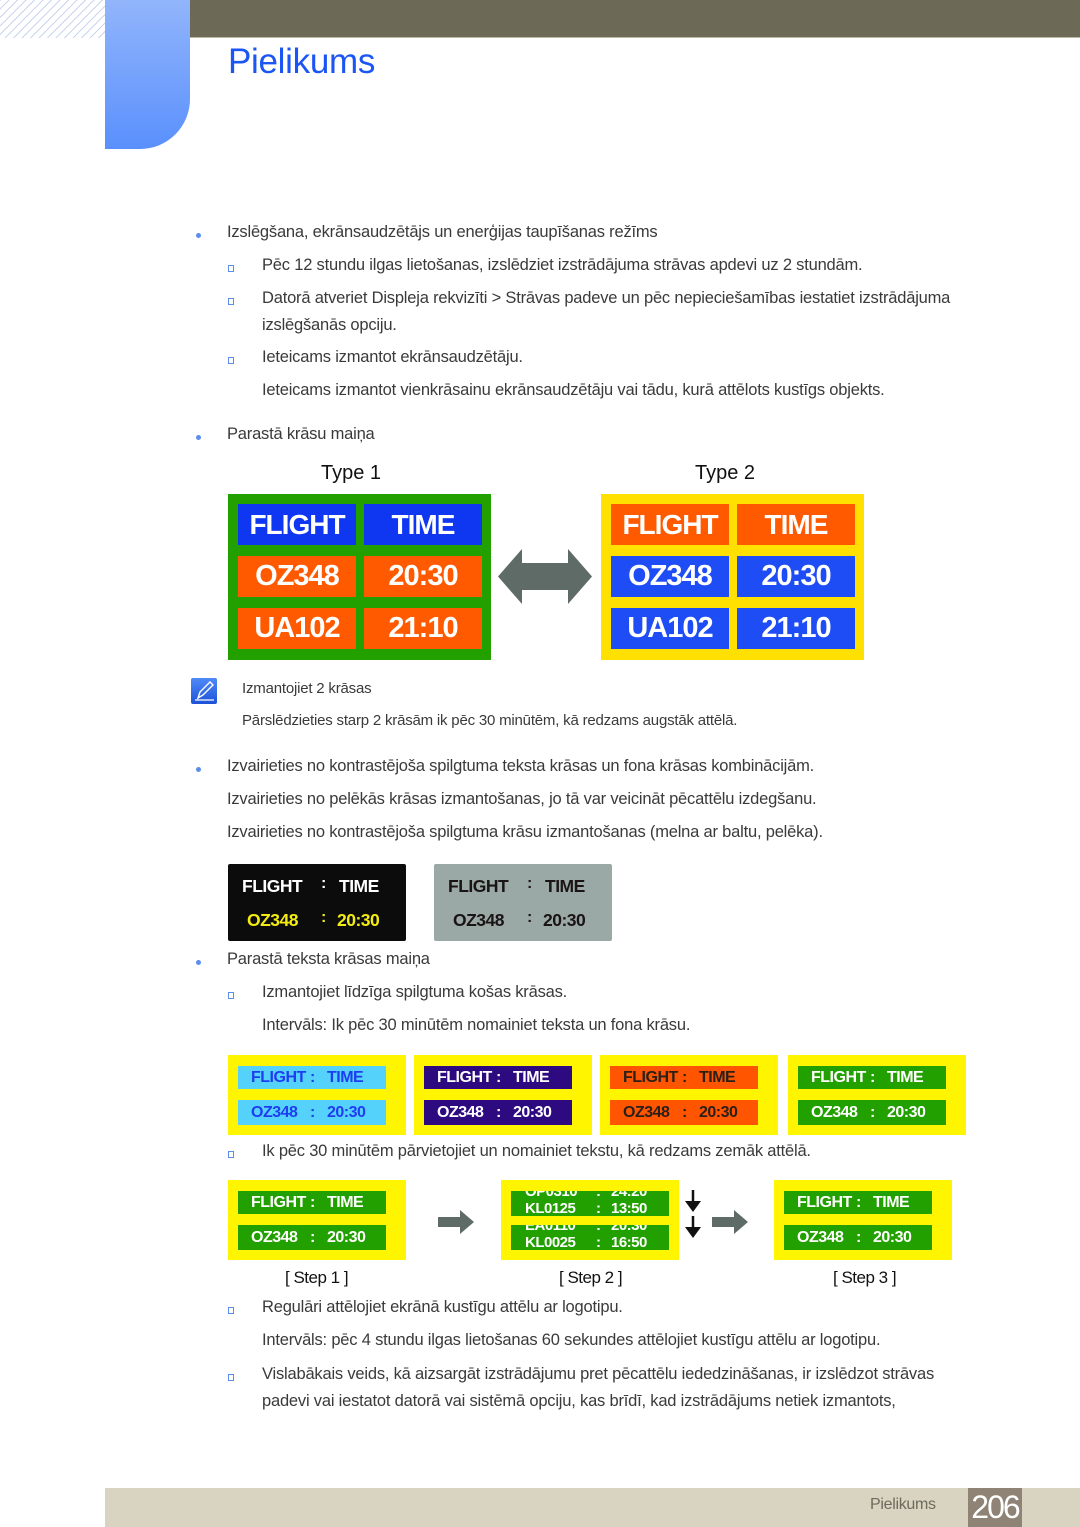 This screenshot has width=1080, height=1527. Describe the element at coordinates (392, 357) in the screenshot. I see `list-item: Ieteicams izmantot ekrānsaudzētāju.` at that location.